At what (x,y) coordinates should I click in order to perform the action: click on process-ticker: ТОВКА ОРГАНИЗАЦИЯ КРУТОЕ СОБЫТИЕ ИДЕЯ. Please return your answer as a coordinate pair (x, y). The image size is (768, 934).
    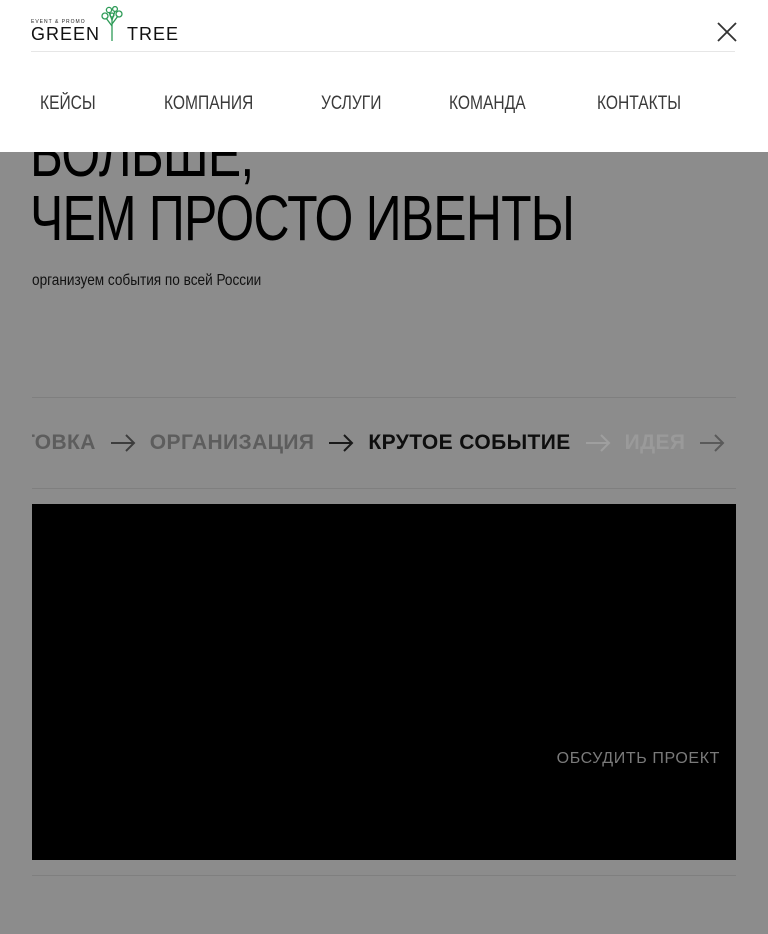
    Looking at the image, I should click on (384, 443).